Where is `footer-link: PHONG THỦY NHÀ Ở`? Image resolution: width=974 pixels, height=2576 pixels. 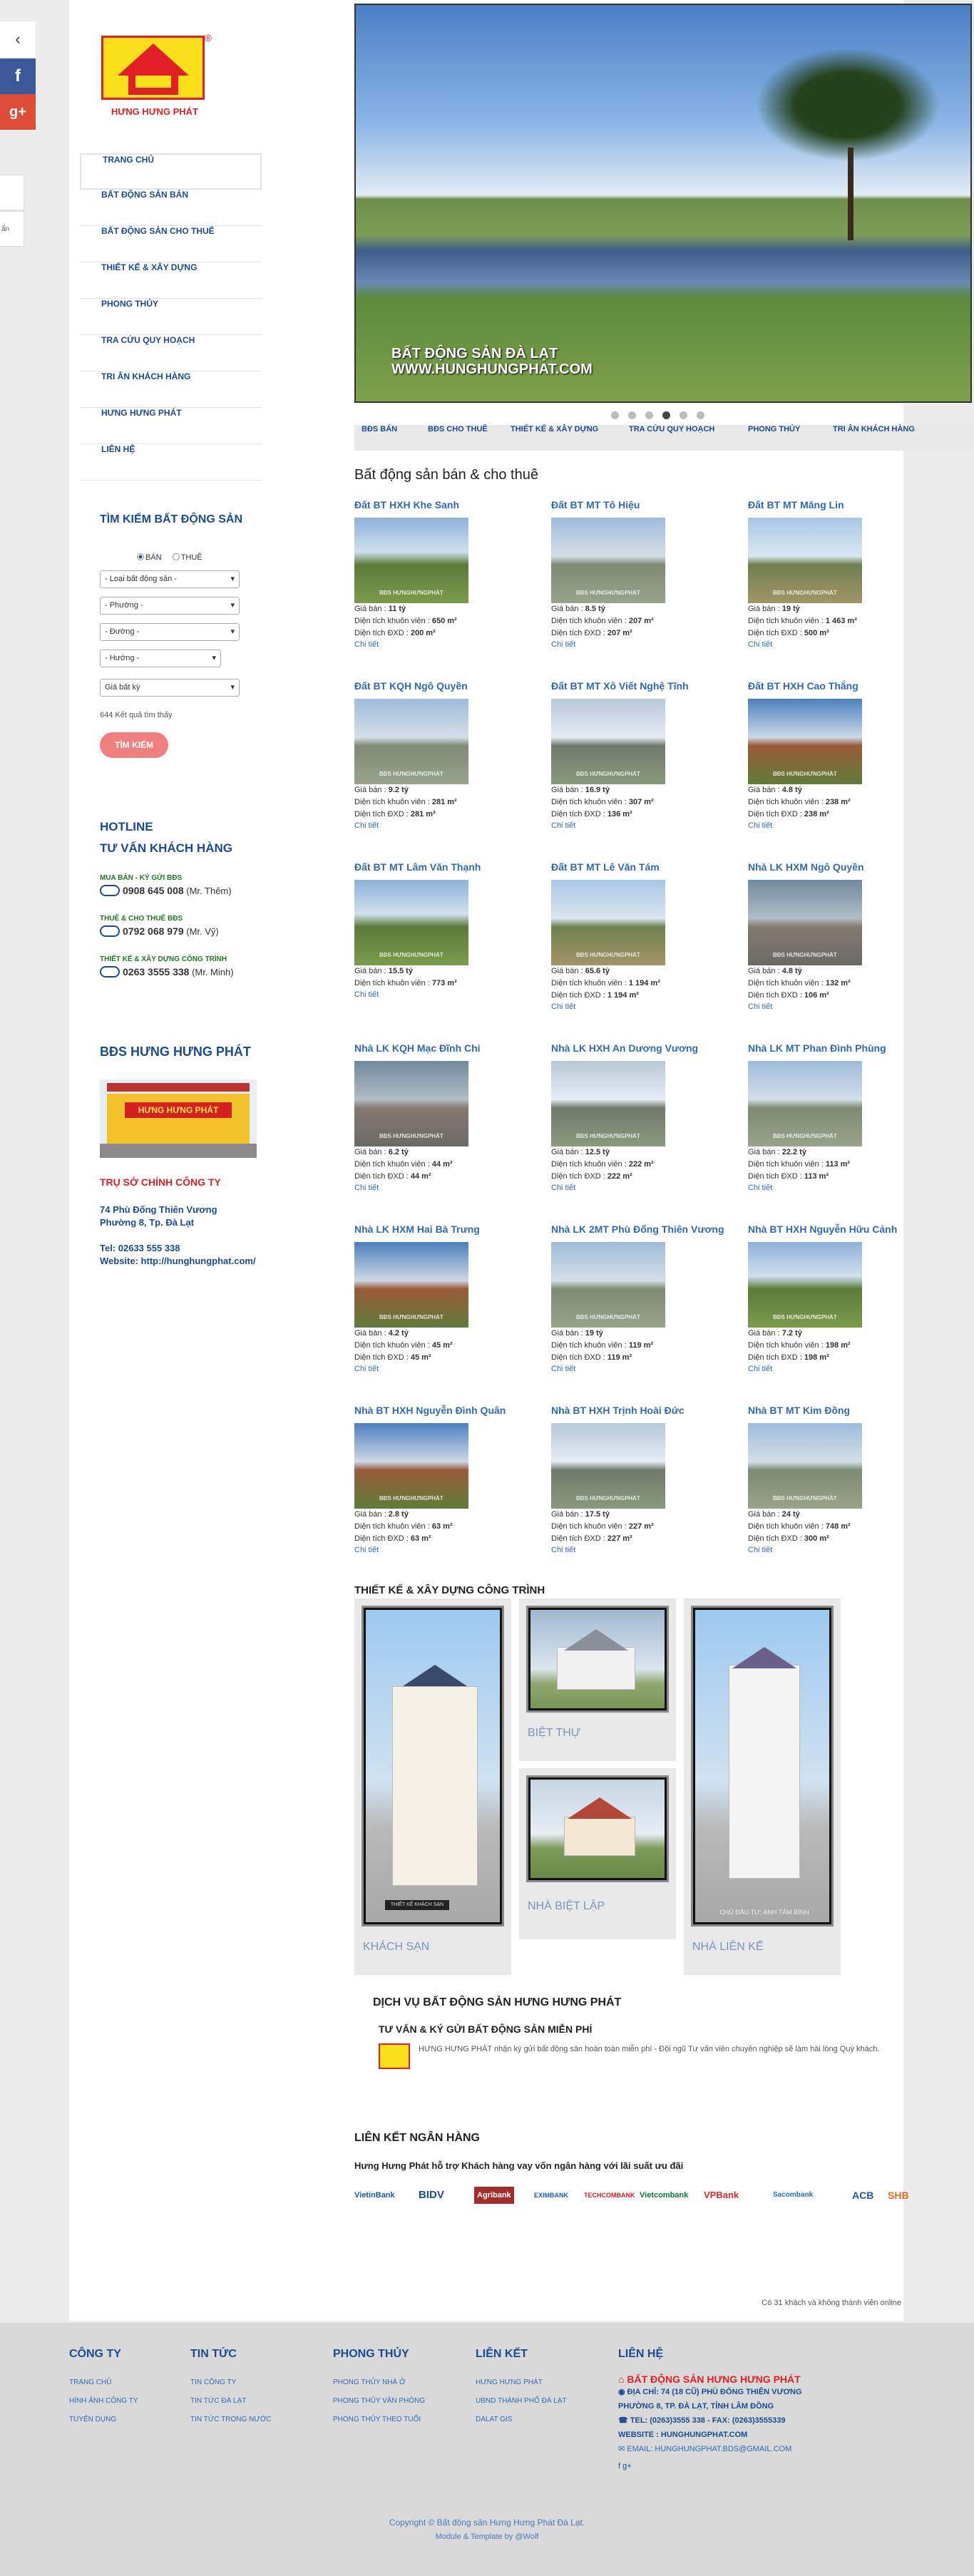
footer-link: PHONG THỦY NHÀ Ở is located at coordinates (379, 2383).